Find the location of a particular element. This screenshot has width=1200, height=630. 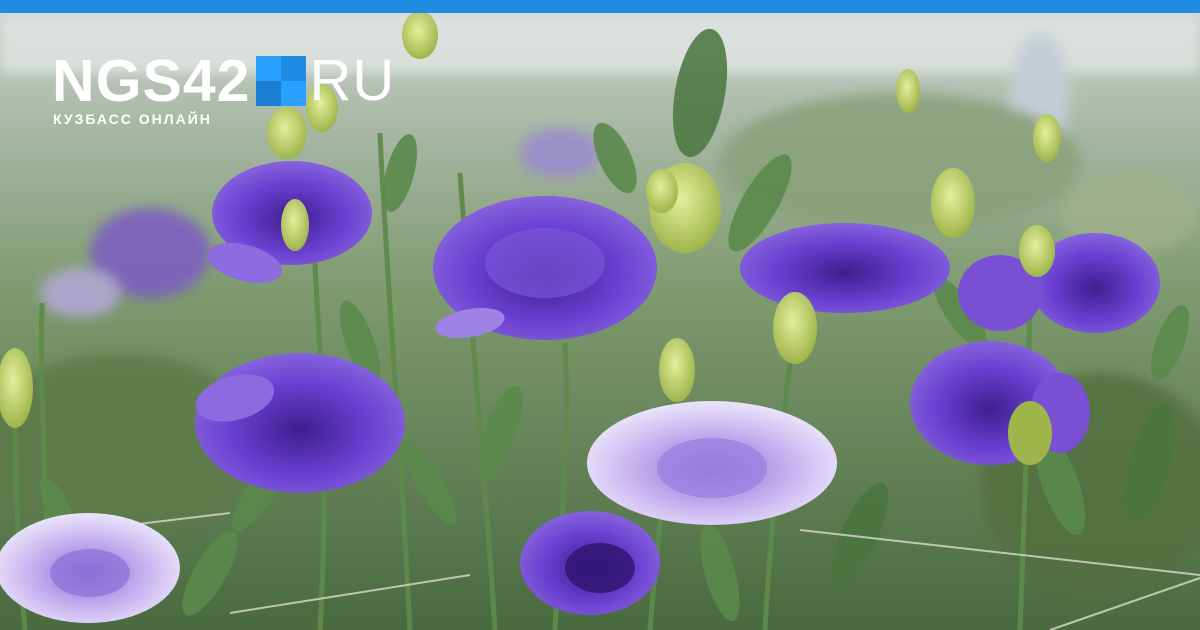

ngs42-logo: NGS42 RU КУЗБАСС ОНЛАЙН is located at coordinates (224, 88).